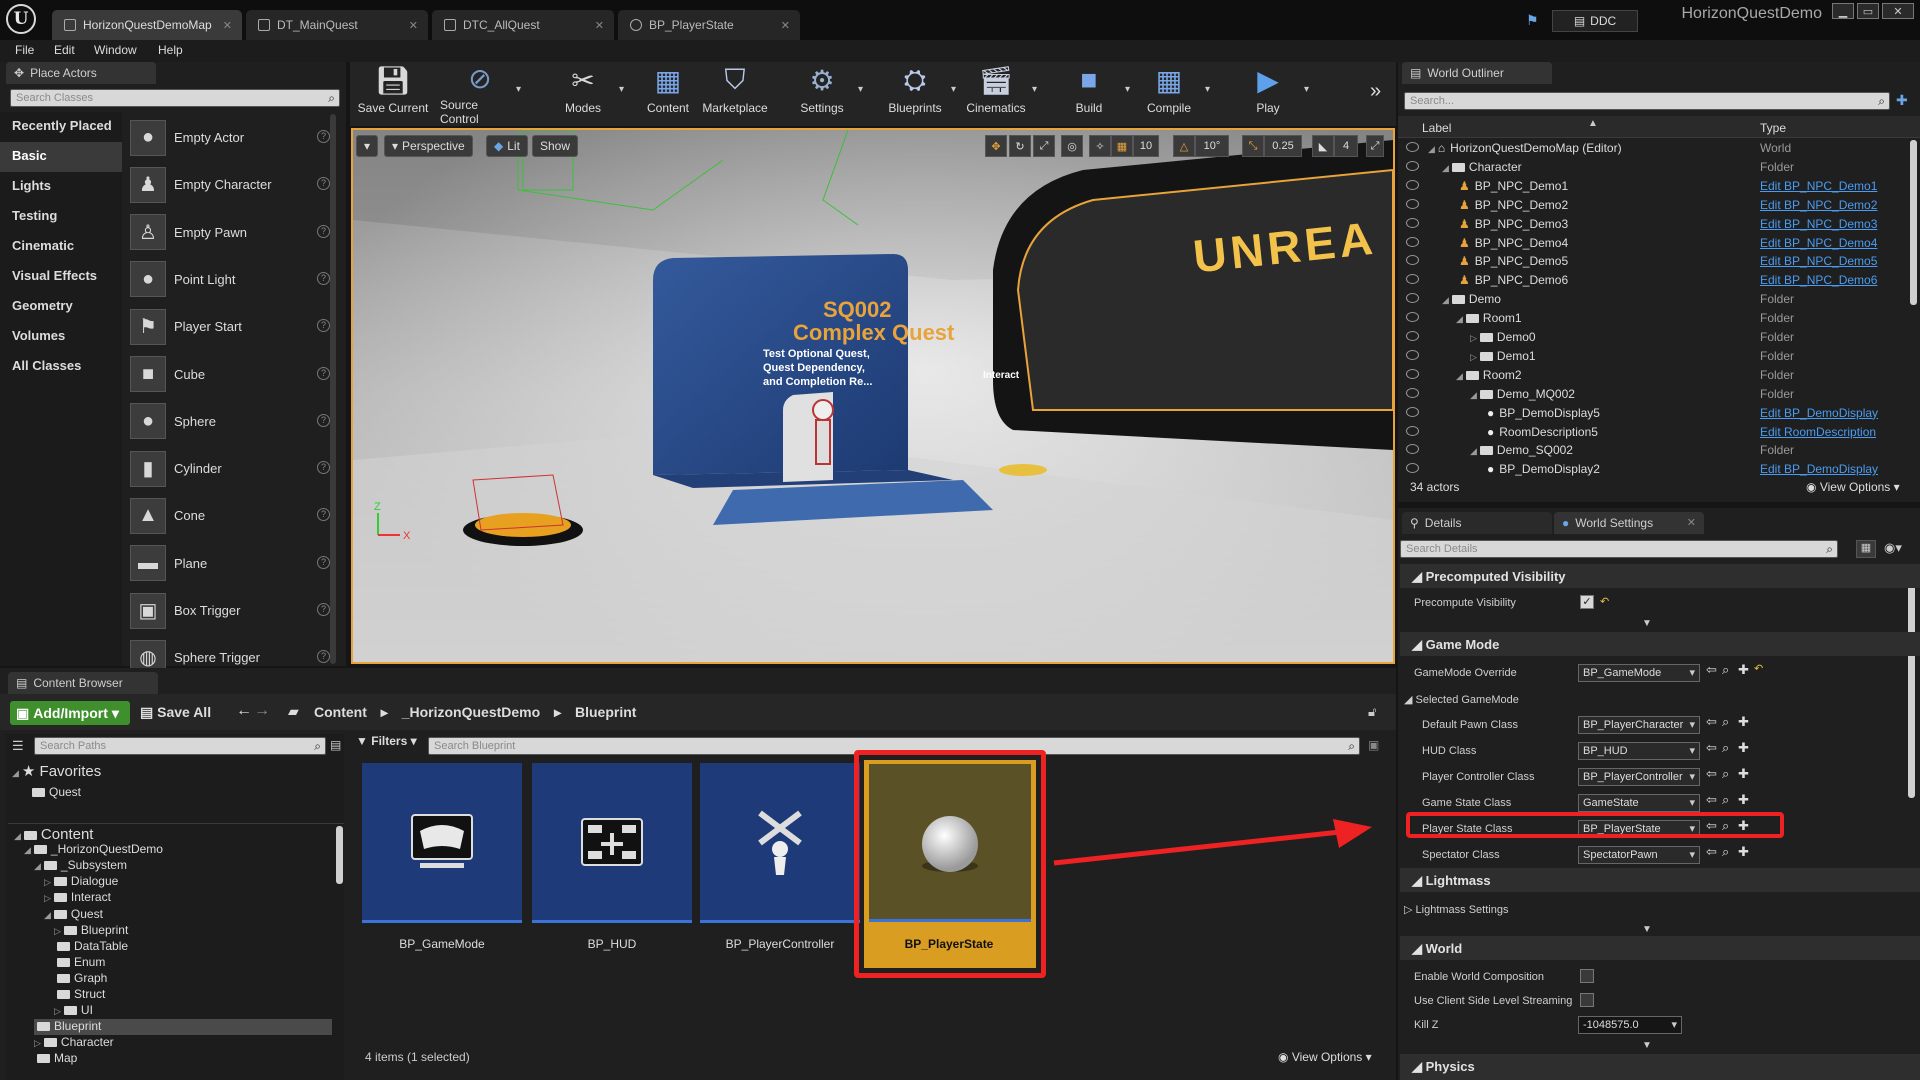  I want to click on outliner-row: ◢ Room2 Folder, so click(1650, 375).